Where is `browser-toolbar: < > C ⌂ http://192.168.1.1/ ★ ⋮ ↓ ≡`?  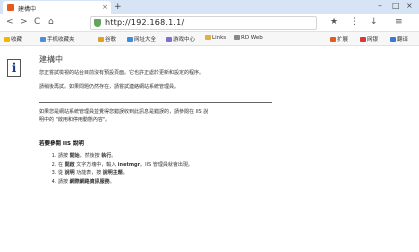 browser-toolbar: < > C ⌂ http://192.168.1.1/ ★ ⋮ ↓ ≡ is located at coordinates (209, 23).